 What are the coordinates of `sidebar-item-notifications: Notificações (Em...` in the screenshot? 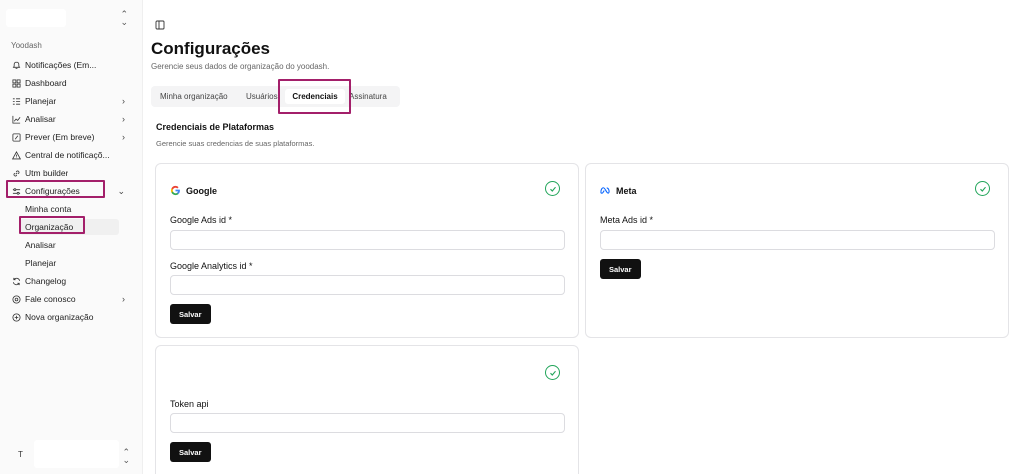 It's located at (71, 65).